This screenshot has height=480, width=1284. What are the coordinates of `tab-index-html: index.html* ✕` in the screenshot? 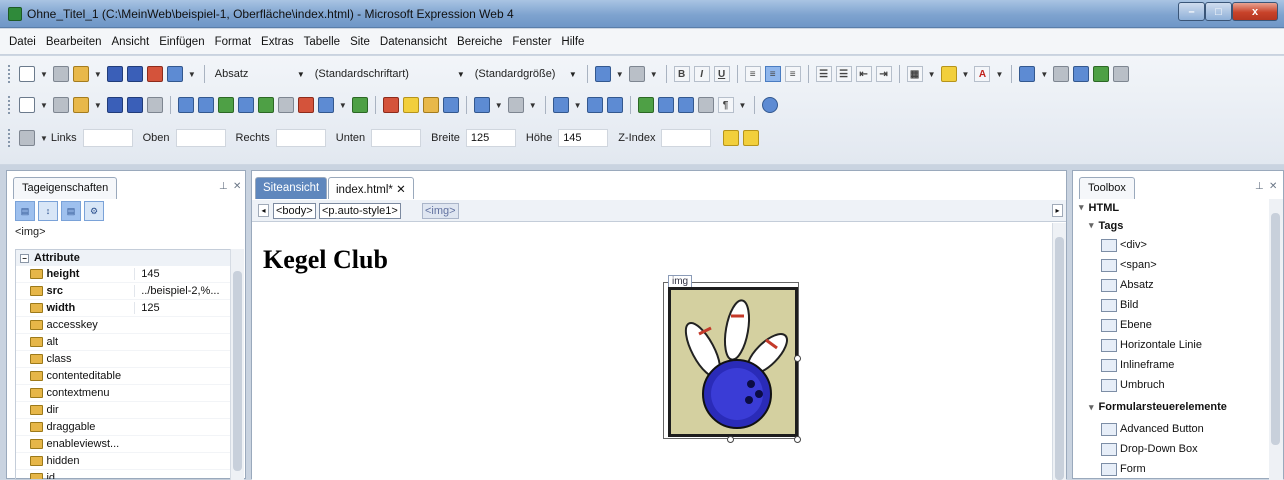 It's located at (371, 188).